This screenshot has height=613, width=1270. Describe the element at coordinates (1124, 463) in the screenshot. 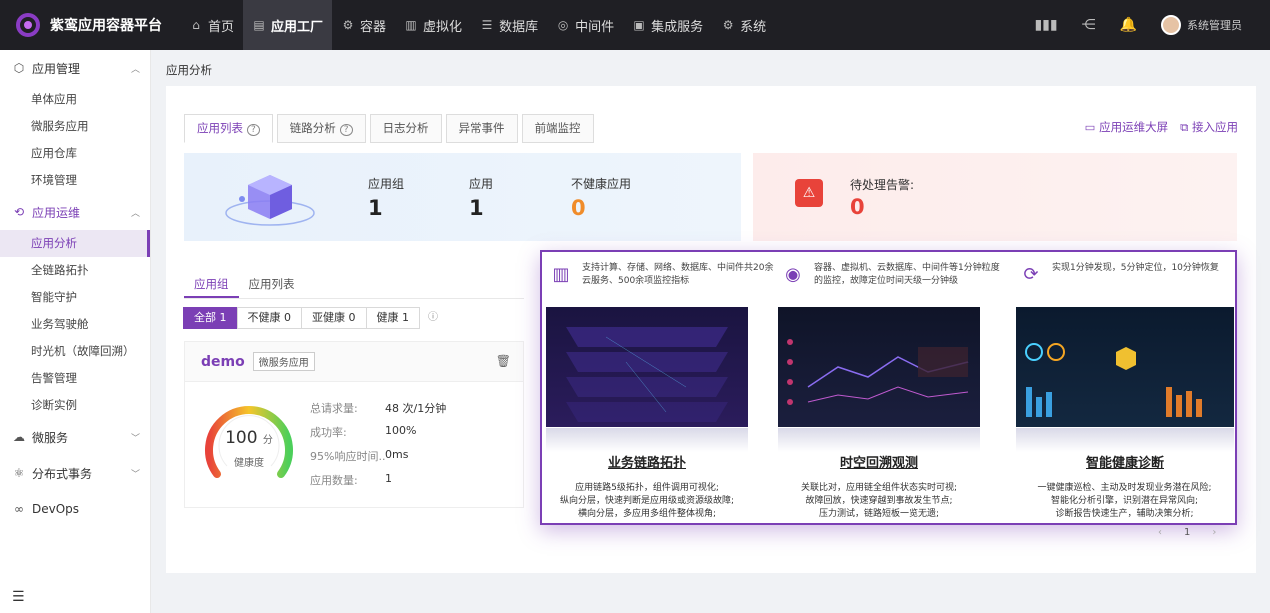

I see `promo-title-diagnosis: 智能健康诊断` at that location.